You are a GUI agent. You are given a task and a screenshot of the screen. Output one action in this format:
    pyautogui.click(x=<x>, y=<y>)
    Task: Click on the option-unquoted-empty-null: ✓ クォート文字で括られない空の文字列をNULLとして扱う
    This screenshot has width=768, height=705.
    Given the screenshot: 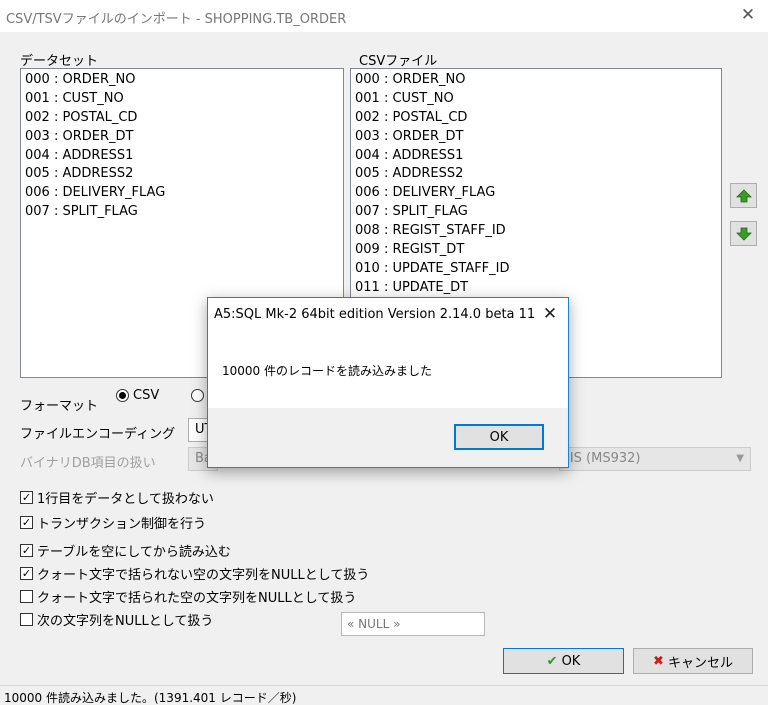 What is the action you would take?
    pyautogui.click(x=194, y=573)
    